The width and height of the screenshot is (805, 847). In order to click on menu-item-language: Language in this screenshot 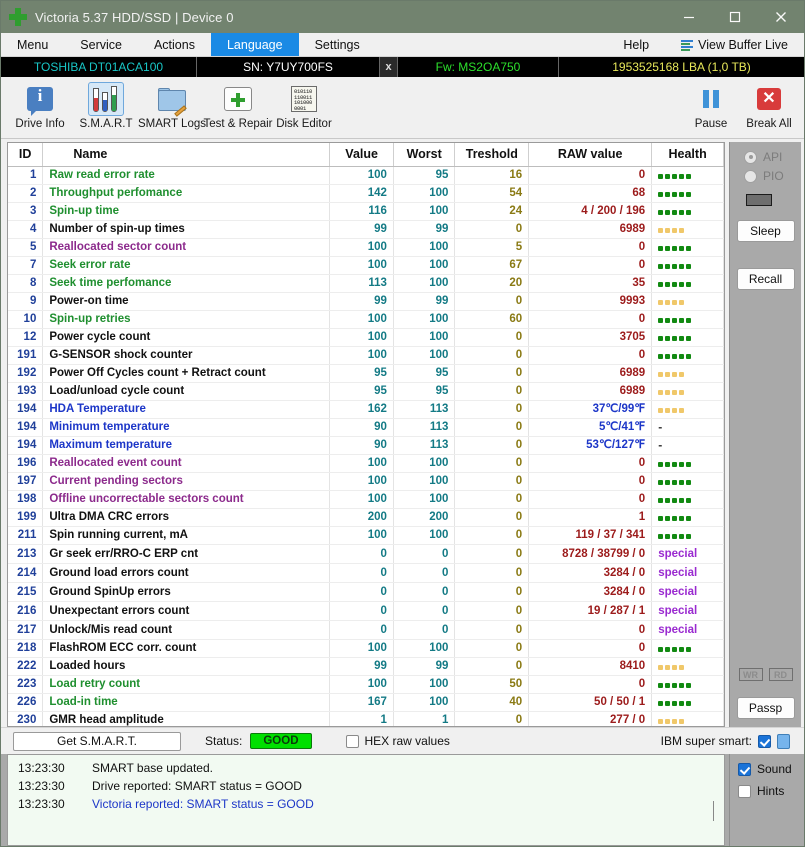, I will do `click(254, 44)`.